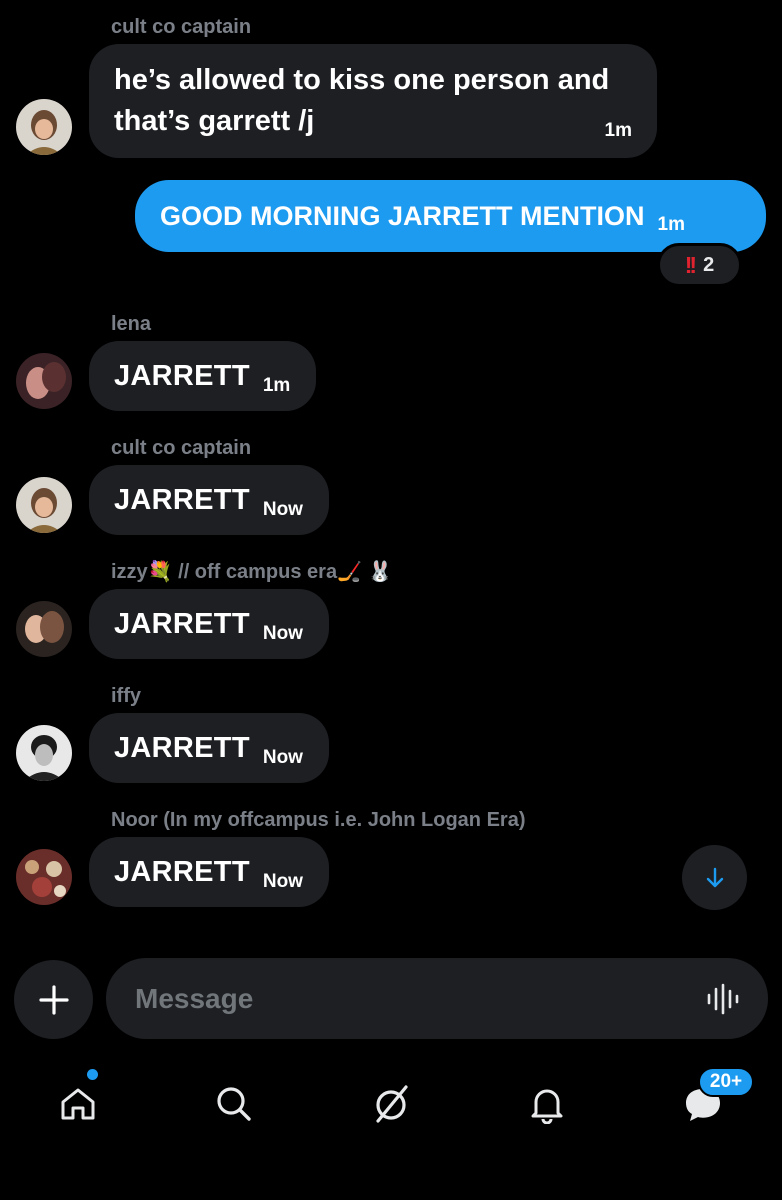  Describe the element at coordinates (699, 265) in the screenshot. I see `reaction-pill: !! 2` at that location.